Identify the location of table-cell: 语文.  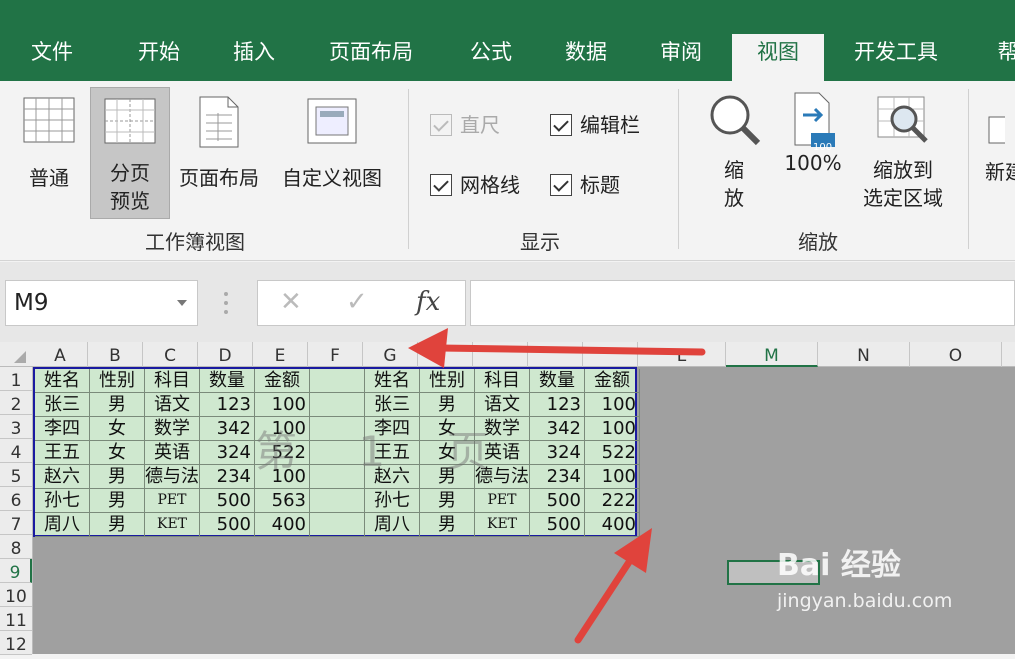
(502, 405).